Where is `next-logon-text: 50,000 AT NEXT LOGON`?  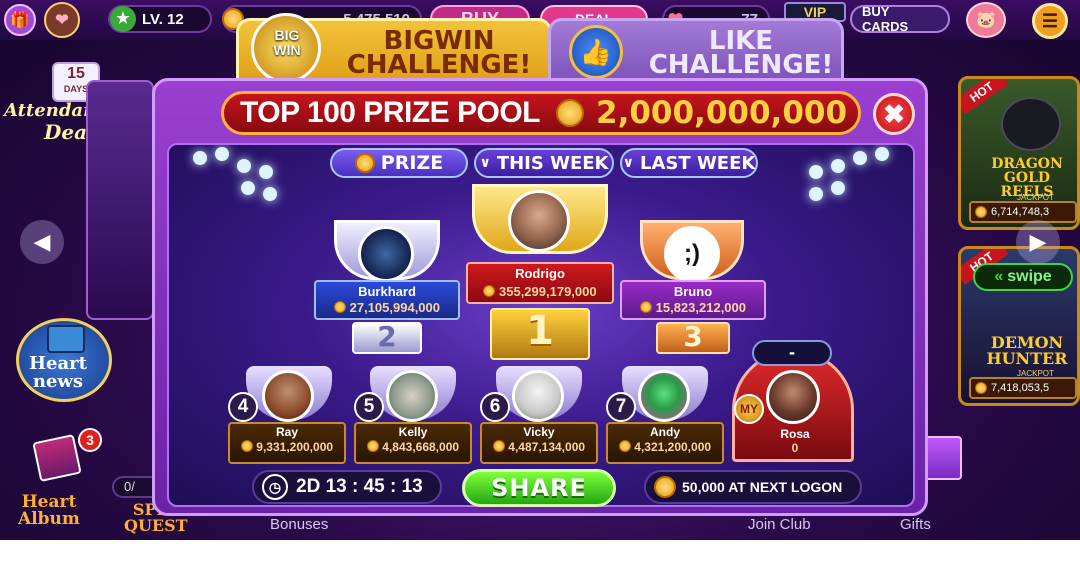
next-logon-text: 50,000 AT NEXT LOGON is located at coordinates (762, 487).